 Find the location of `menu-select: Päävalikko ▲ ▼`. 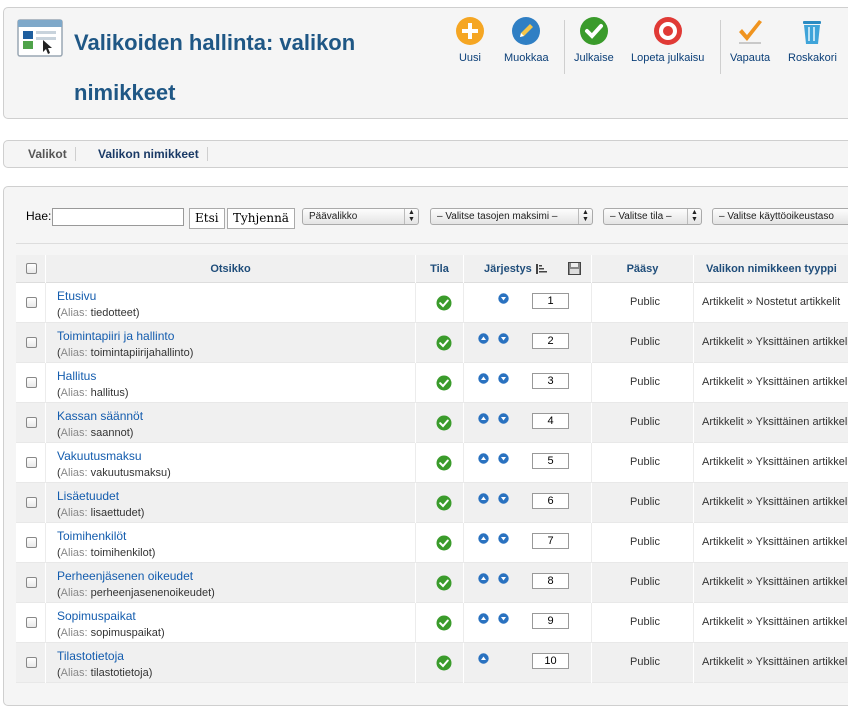

menu-select: Päävalikko ▲ ▼ is located at coordinates (360, 216).